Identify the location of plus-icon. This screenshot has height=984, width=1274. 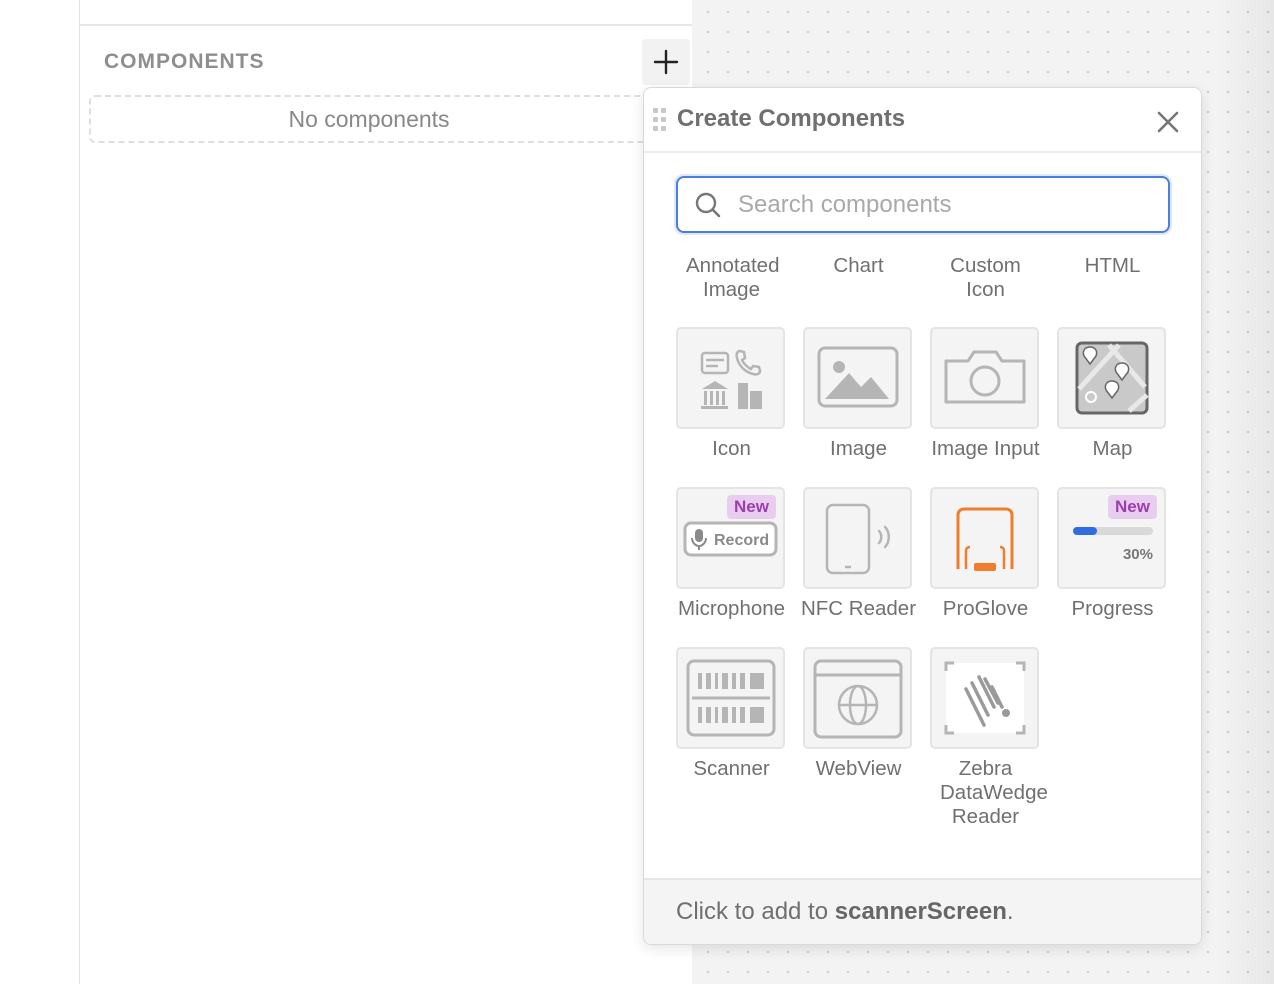
(666, 62).